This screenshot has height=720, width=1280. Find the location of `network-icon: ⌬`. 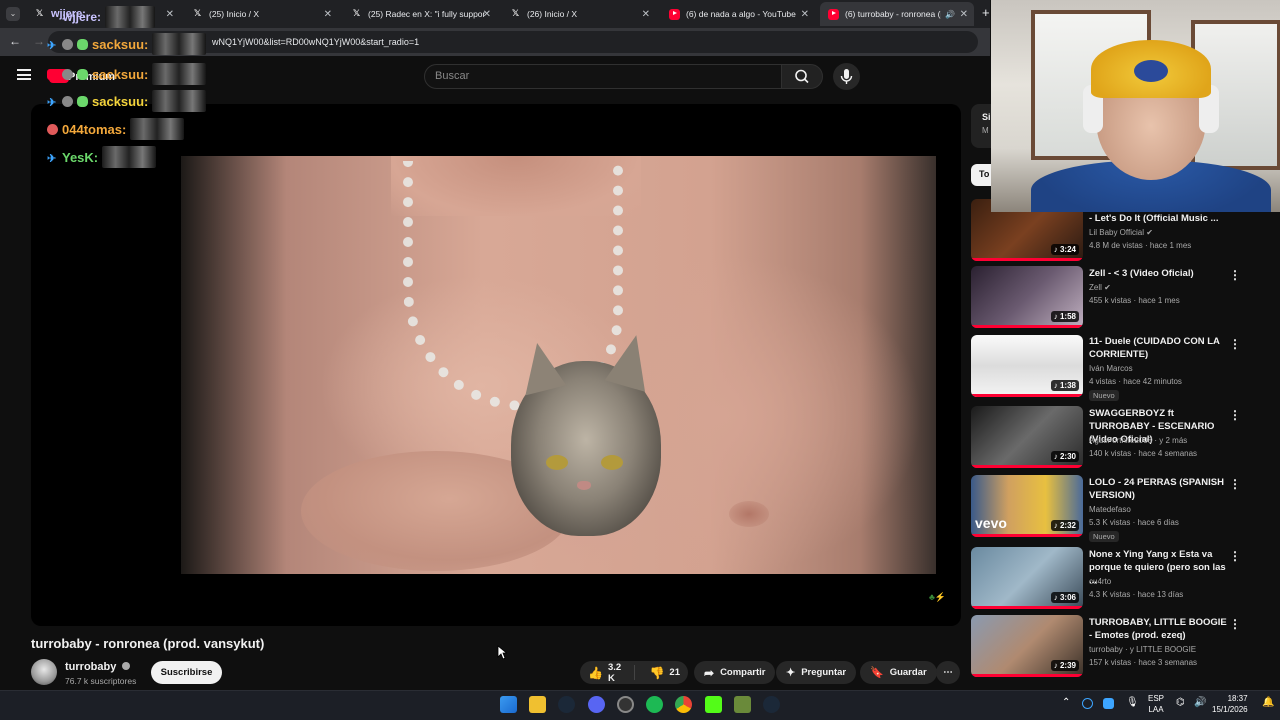

network-icon: ⌬ is located at coordinates (1180, 702).